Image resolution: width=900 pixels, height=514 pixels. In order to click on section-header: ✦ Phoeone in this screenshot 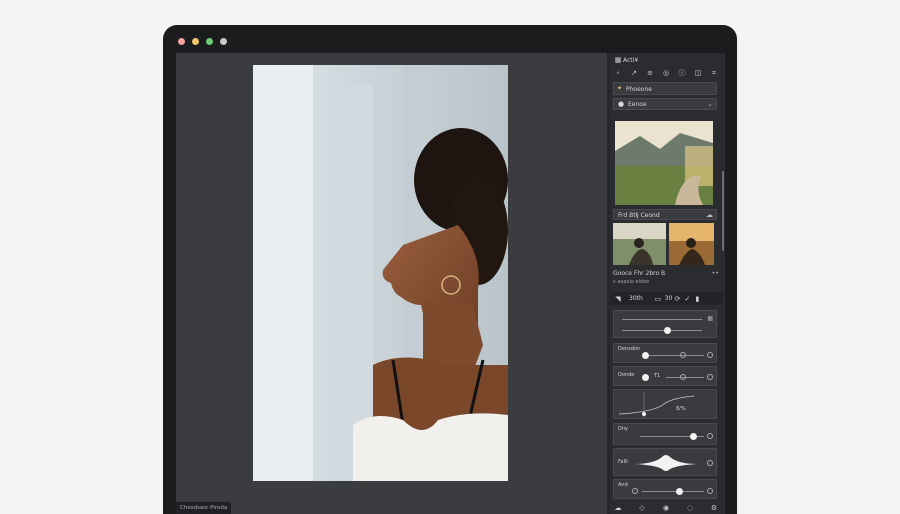, I will do `click(665, 88)`.